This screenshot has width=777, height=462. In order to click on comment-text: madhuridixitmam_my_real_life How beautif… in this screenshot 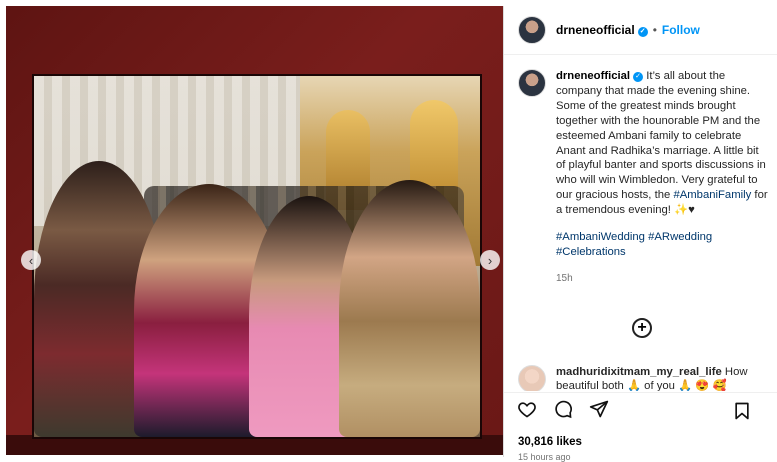, I will do `click(663, 378)`.